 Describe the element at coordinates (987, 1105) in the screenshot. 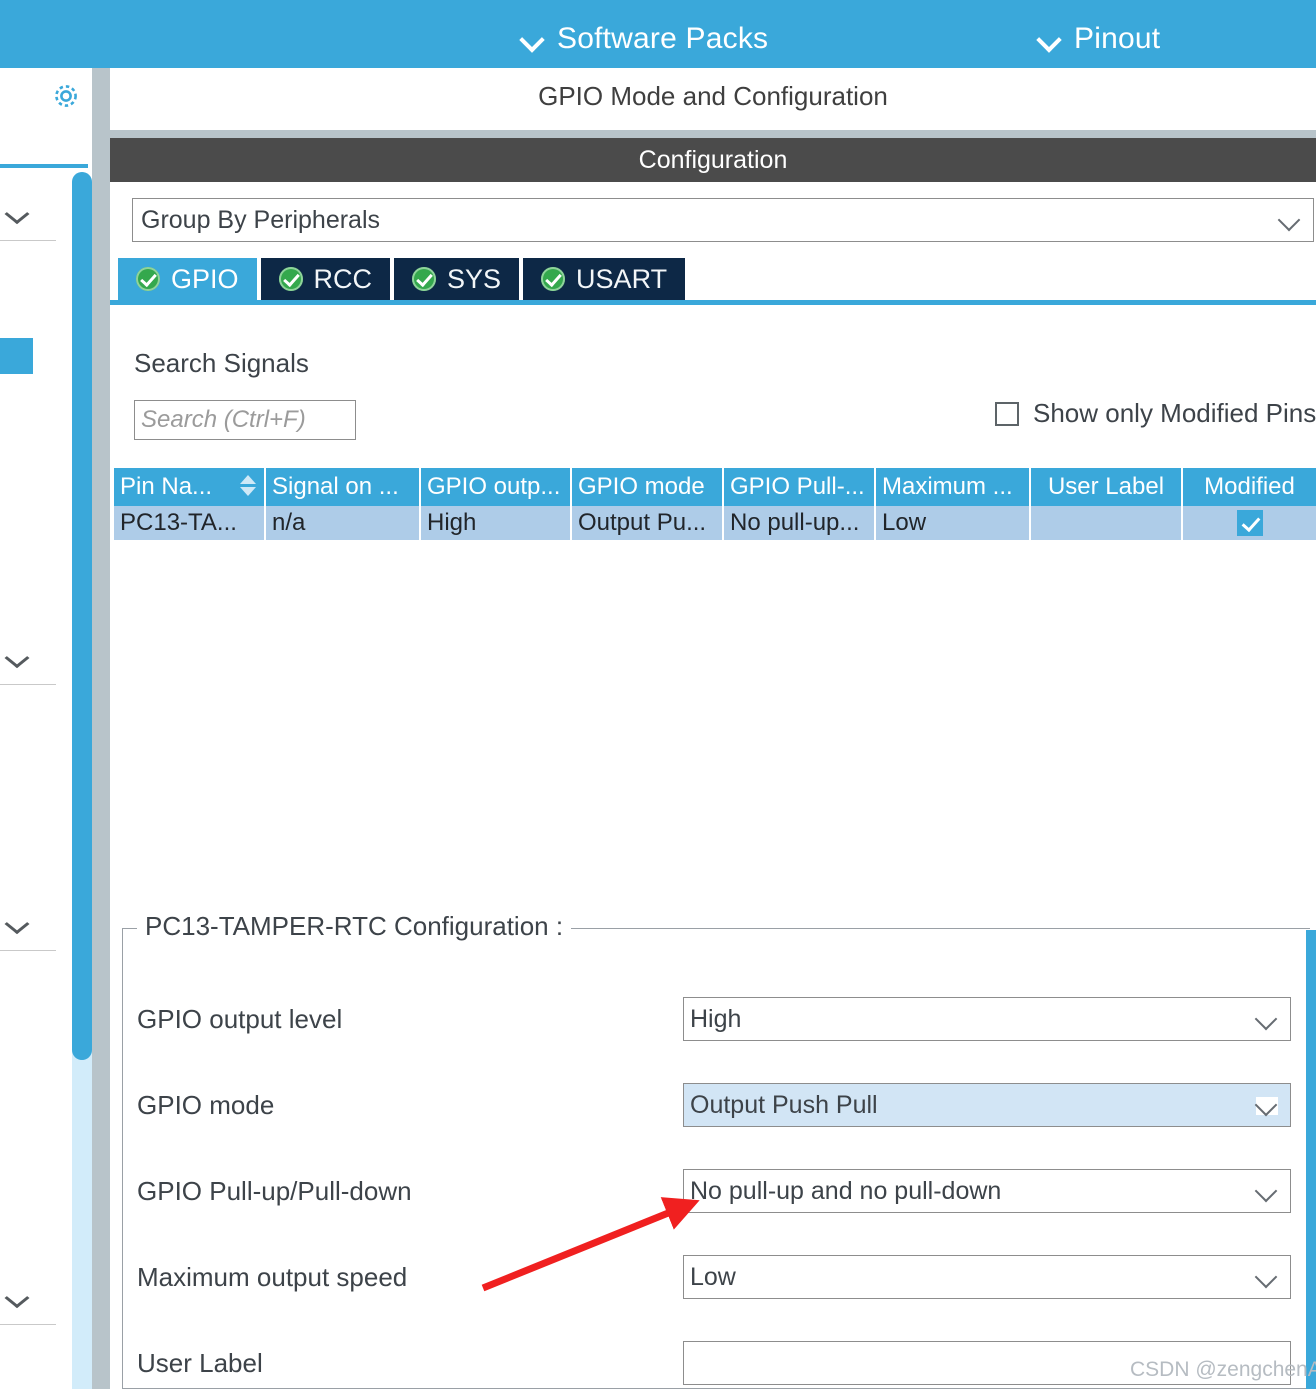

I see `gpio-mode-dropdown: Output Push Pull` at that location.